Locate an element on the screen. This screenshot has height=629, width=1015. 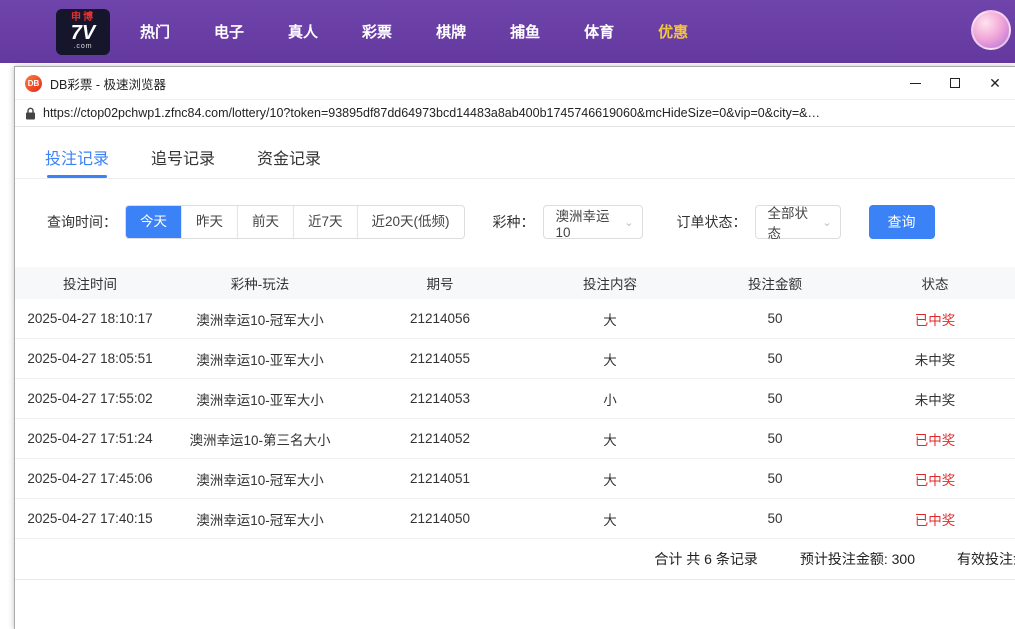
time-filter-label: 查询时间： is located at coordinates (82, 222).